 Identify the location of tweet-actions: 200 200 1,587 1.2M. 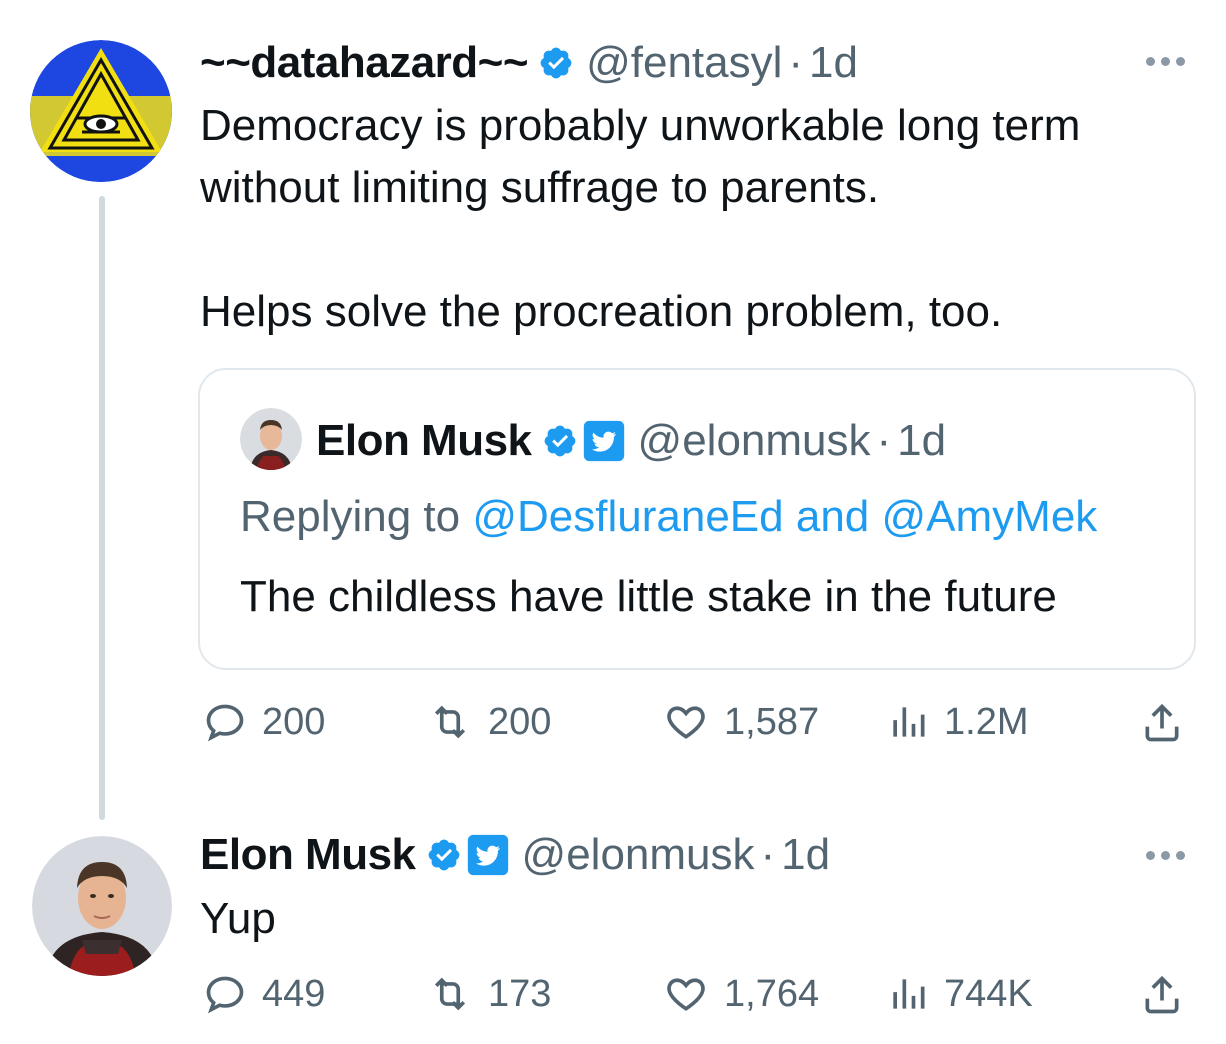
(700, 724).